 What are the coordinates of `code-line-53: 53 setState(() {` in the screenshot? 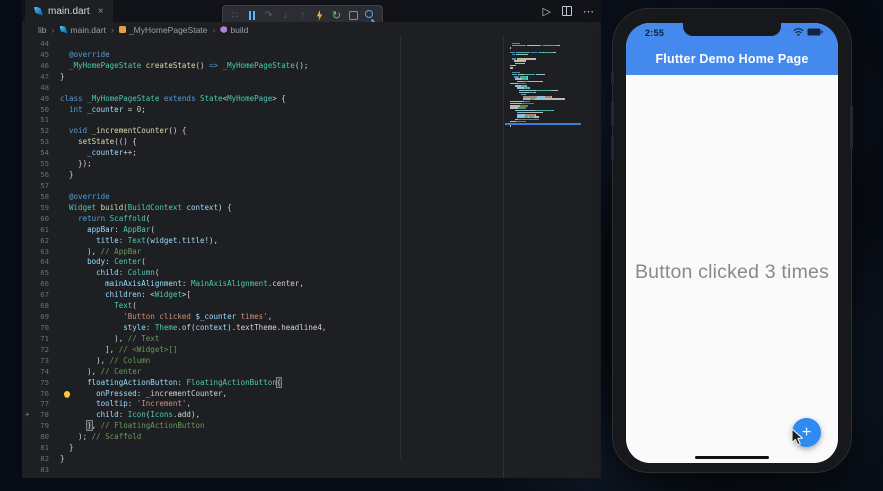 It's located at (262, 142).